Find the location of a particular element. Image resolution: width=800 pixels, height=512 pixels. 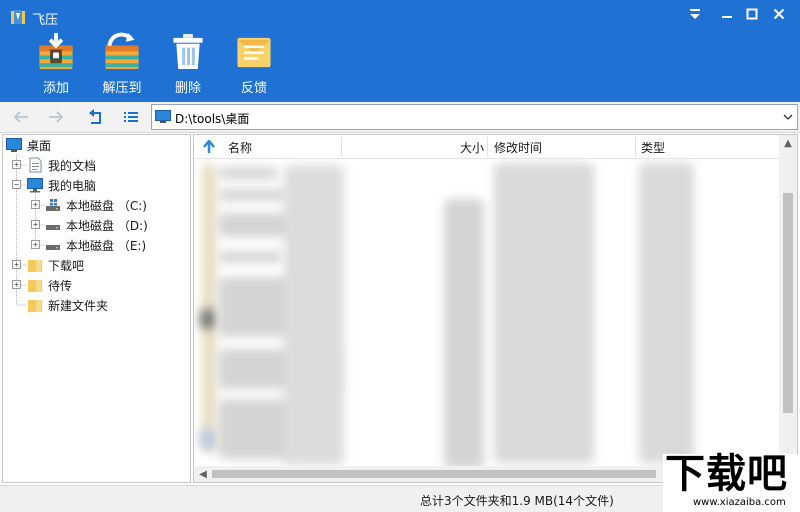

arrow-up-icon is located at coordinates (209, 146).